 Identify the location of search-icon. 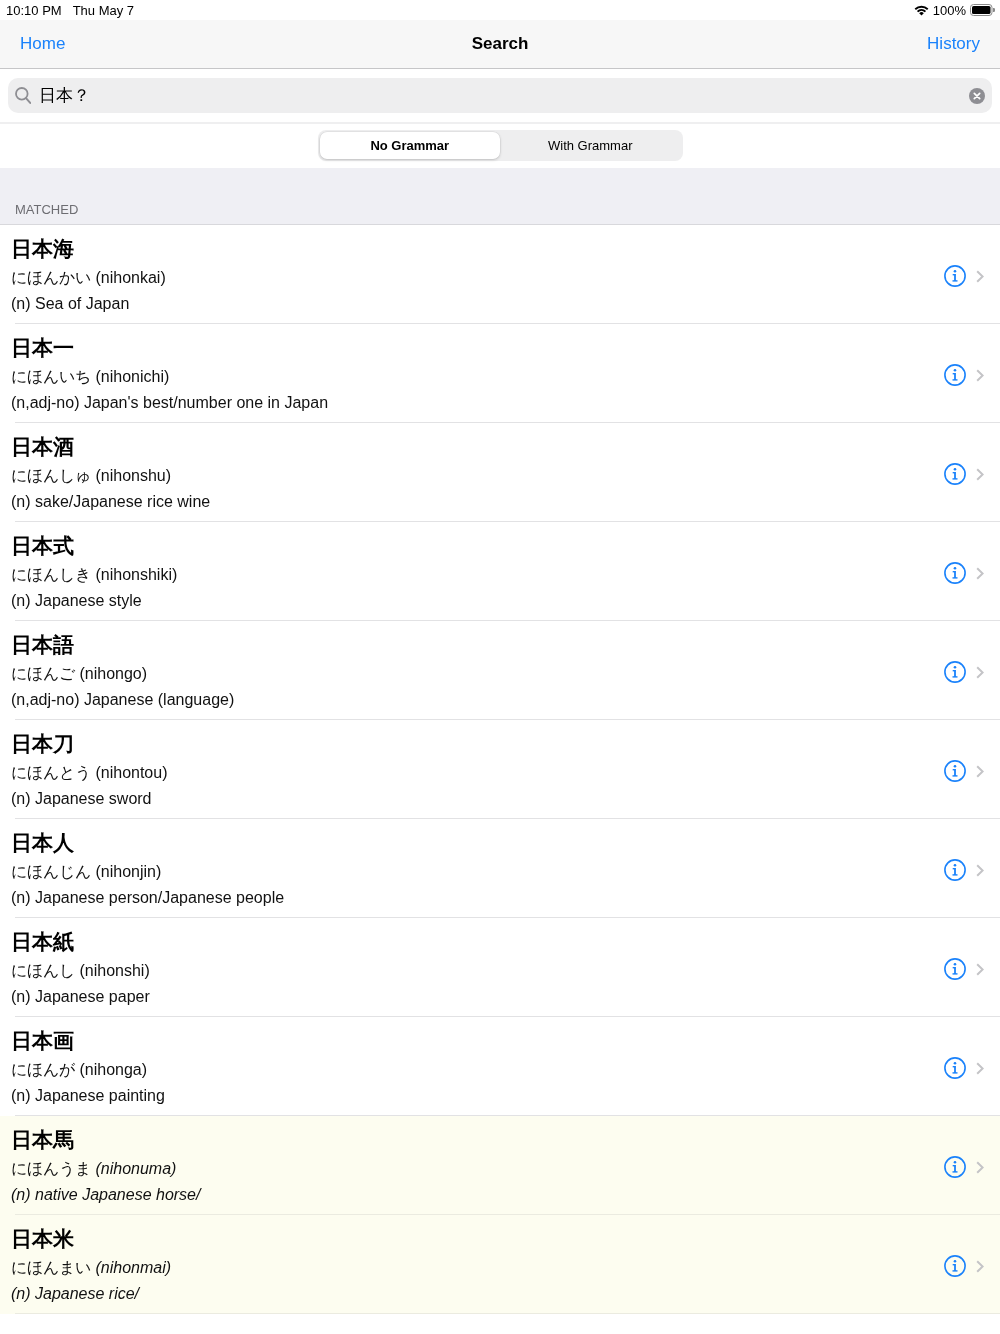
(23, 95).